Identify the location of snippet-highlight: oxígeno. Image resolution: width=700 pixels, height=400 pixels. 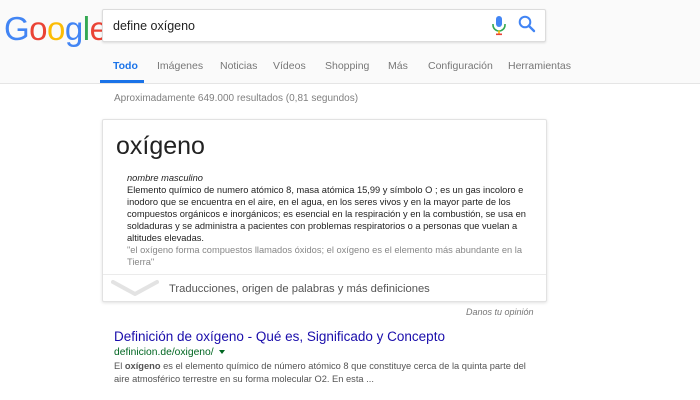
(142, 366).